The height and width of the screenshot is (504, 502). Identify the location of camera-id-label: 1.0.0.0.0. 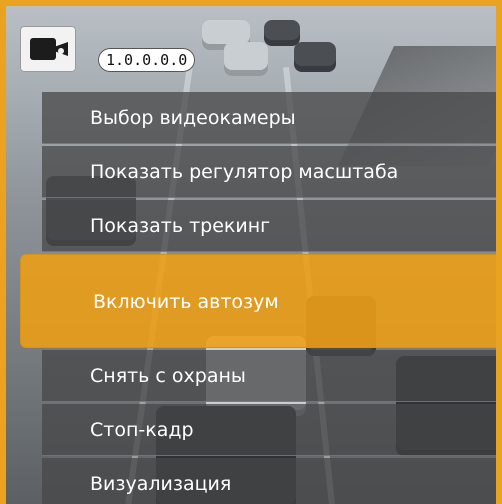
(147, 60).